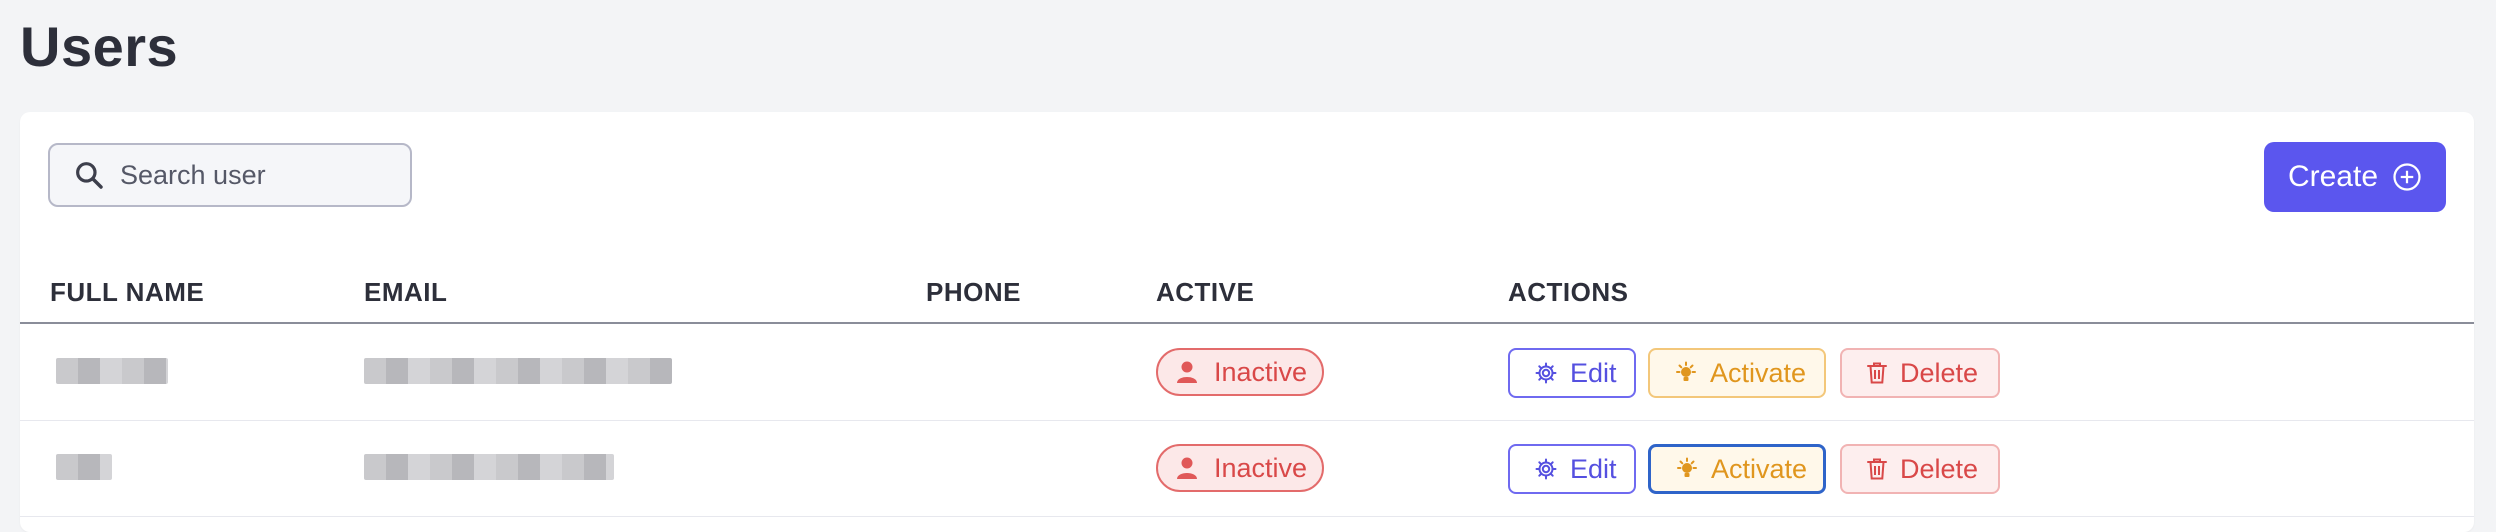 Image resolution: width=2496 pixels, height=532 pixels. I want to click on column-header-actions: ACTIONS, so click(1568, 292).